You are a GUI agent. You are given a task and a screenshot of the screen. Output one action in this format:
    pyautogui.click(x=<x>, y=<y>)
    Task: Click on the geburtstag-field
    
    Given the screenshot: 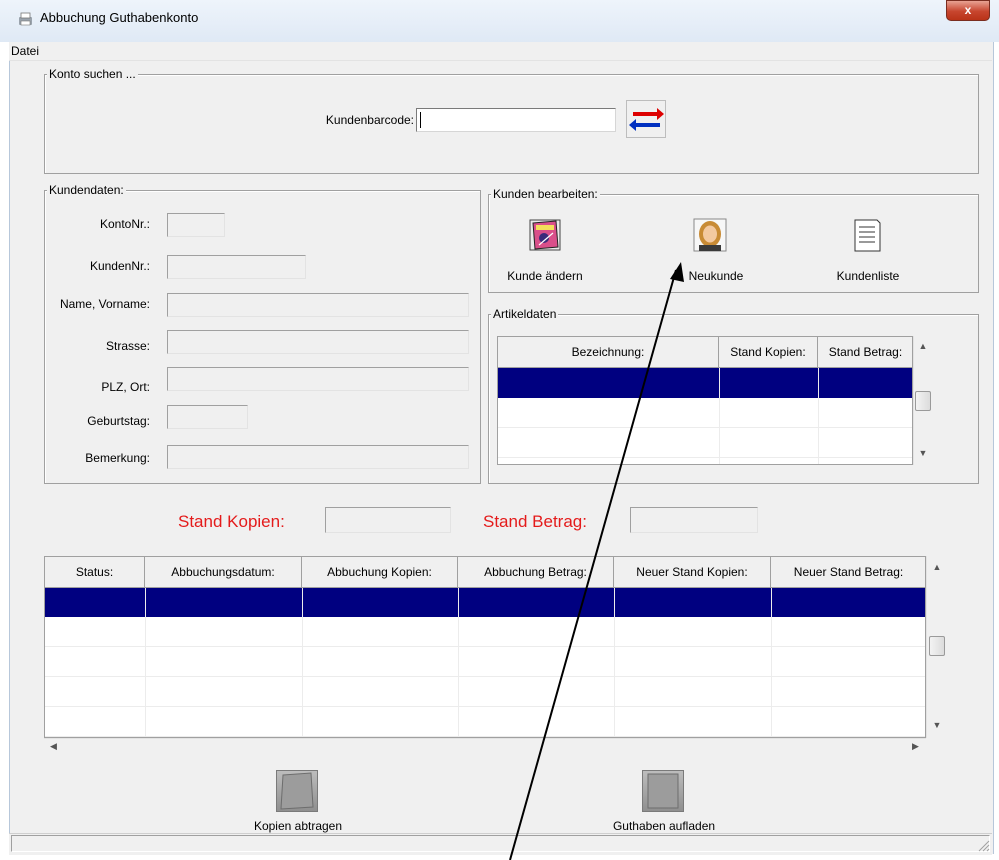 What is the action you would take?
    pyautogui.click(x=207, y=417)
    